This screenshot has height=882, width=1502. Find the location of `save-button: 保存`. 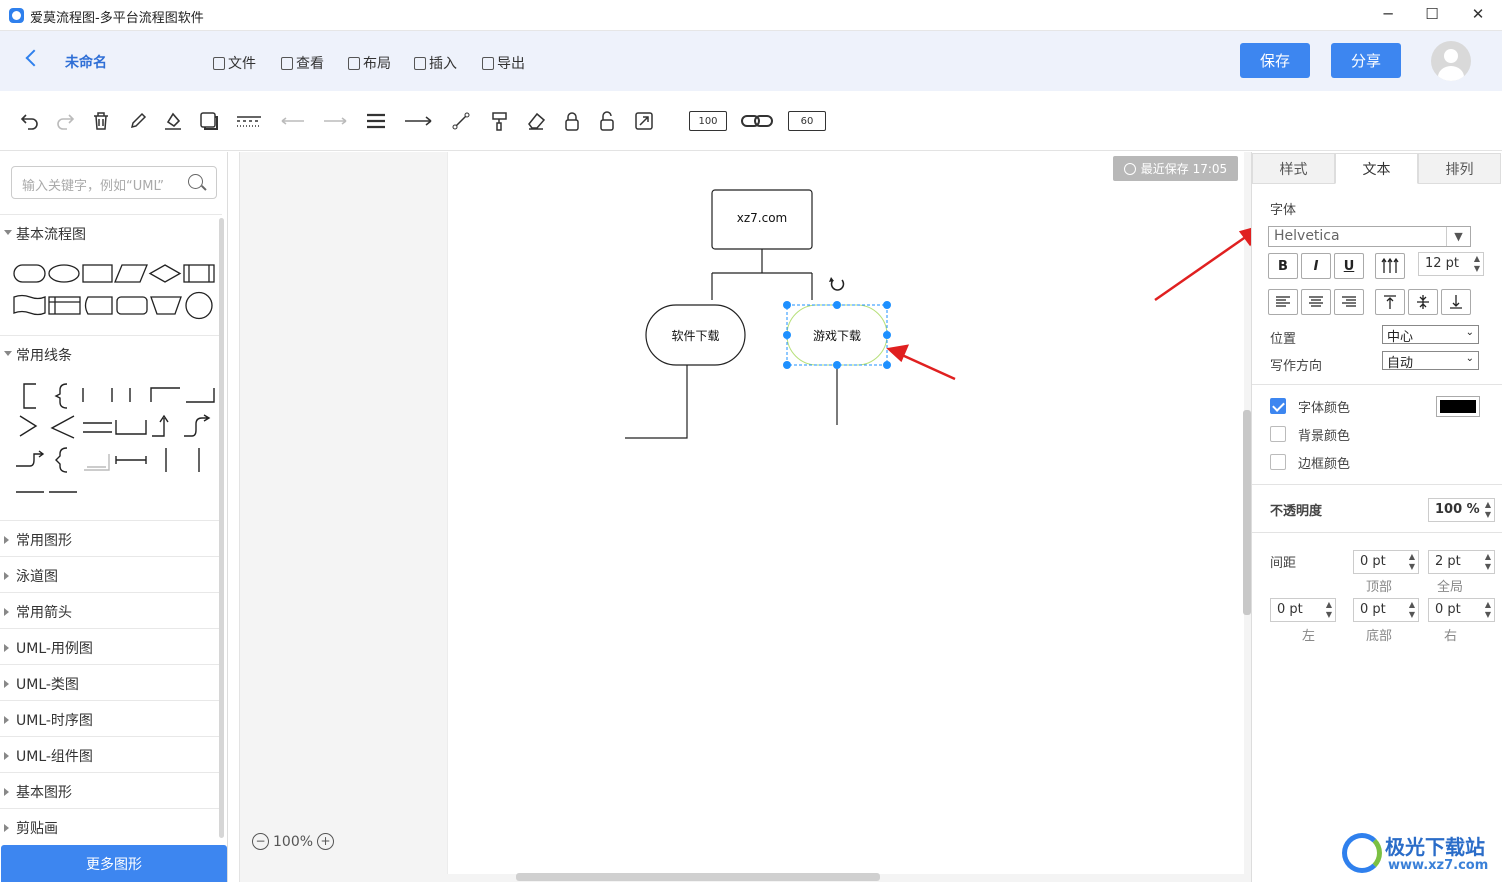

save-button: 保存 is located at coordinates (1275, 60).